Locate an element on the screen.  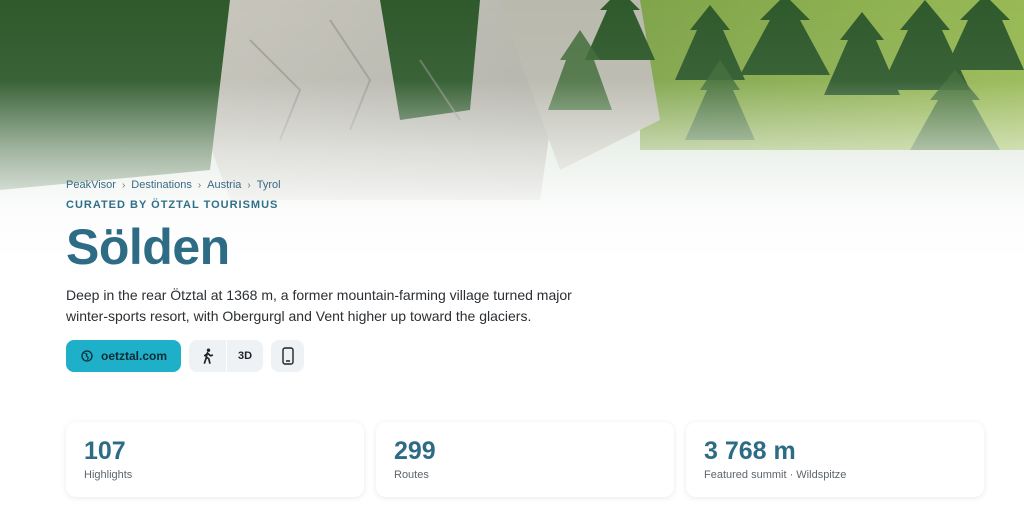
page-title: Sölden is located at coordinates (148, 247).